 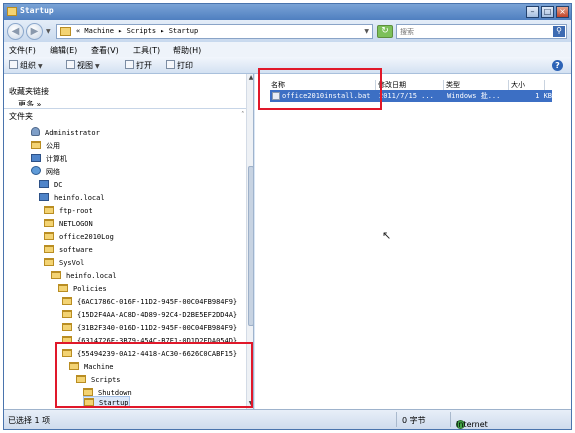 What do you see at coordinates (105, 50) in the screenshot?
I see `menu-view: 查看(V)` at bounding box center [105, 50].